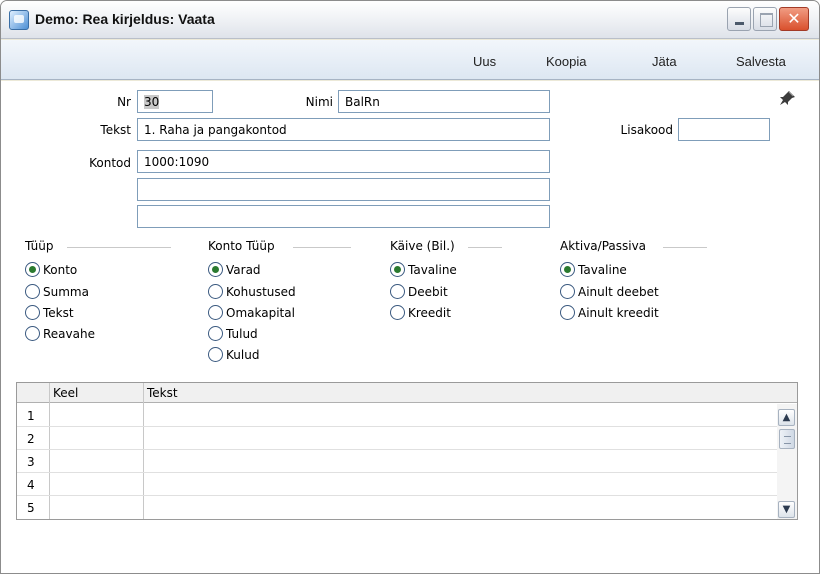  Describe the element at coordinates (761, 61) in the screenshot. I see `save-button: Salvesta` at that location.